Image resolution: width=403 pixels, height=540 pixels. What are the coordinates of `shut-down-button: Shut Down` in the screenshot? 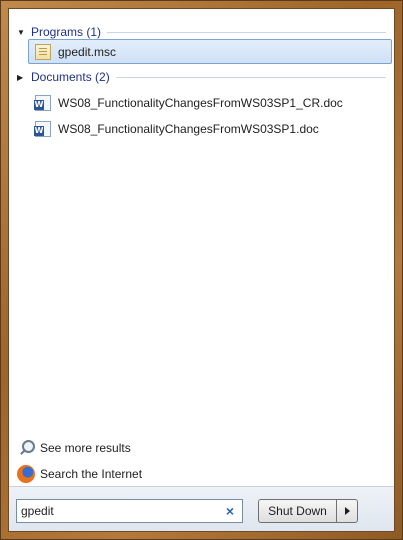 It's located at (297, 511).